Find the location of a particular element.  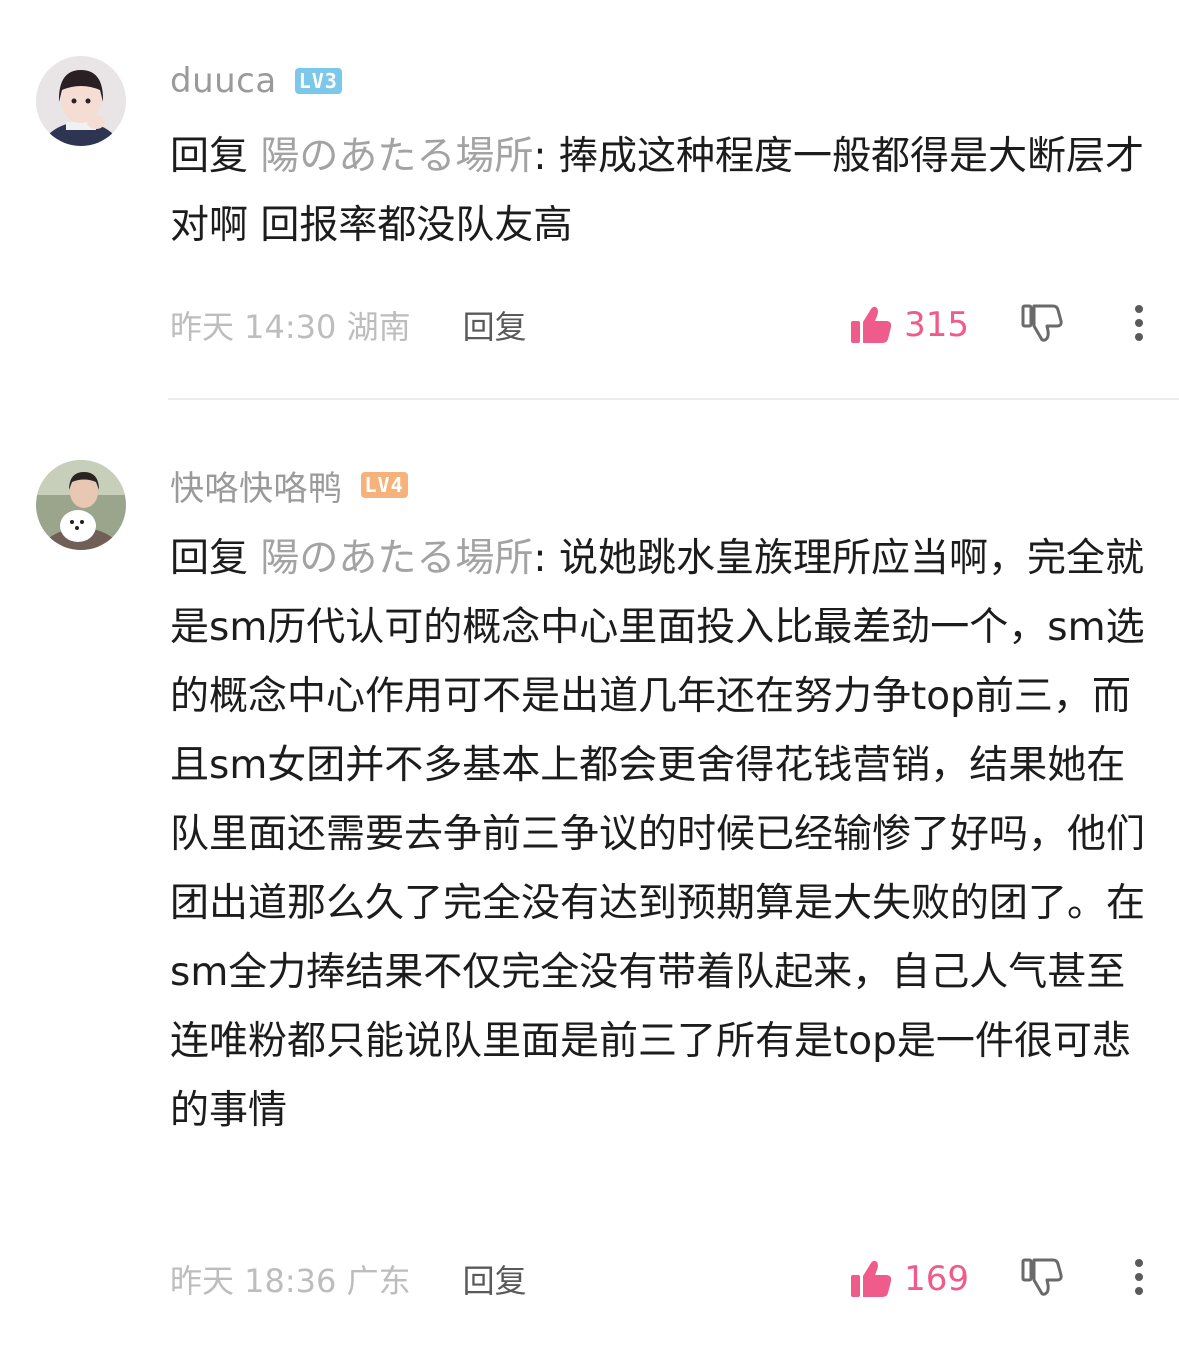

comment-text: 回复 陽のあたる場所: 捧成这种程度一般都得是大断层才对啊 回报率都没队友高 is located at coordinates (657, 191).